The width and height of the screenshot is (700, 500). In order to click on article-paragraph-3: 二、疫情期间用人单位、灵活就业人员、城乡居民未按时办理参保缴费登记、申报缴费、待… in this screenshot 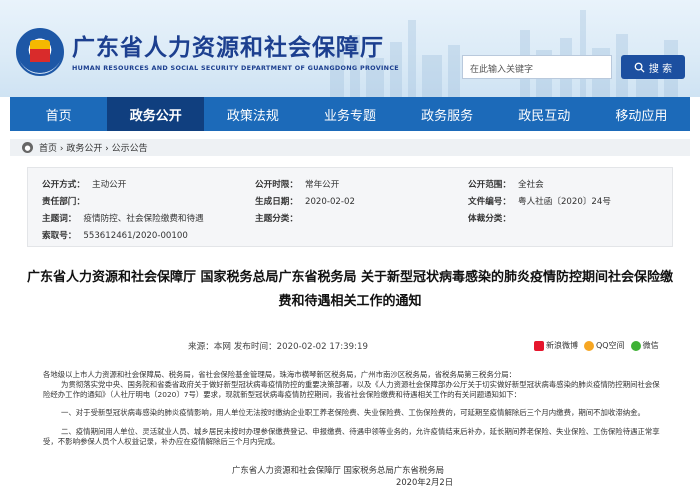, I will do `click(351, 436)`.